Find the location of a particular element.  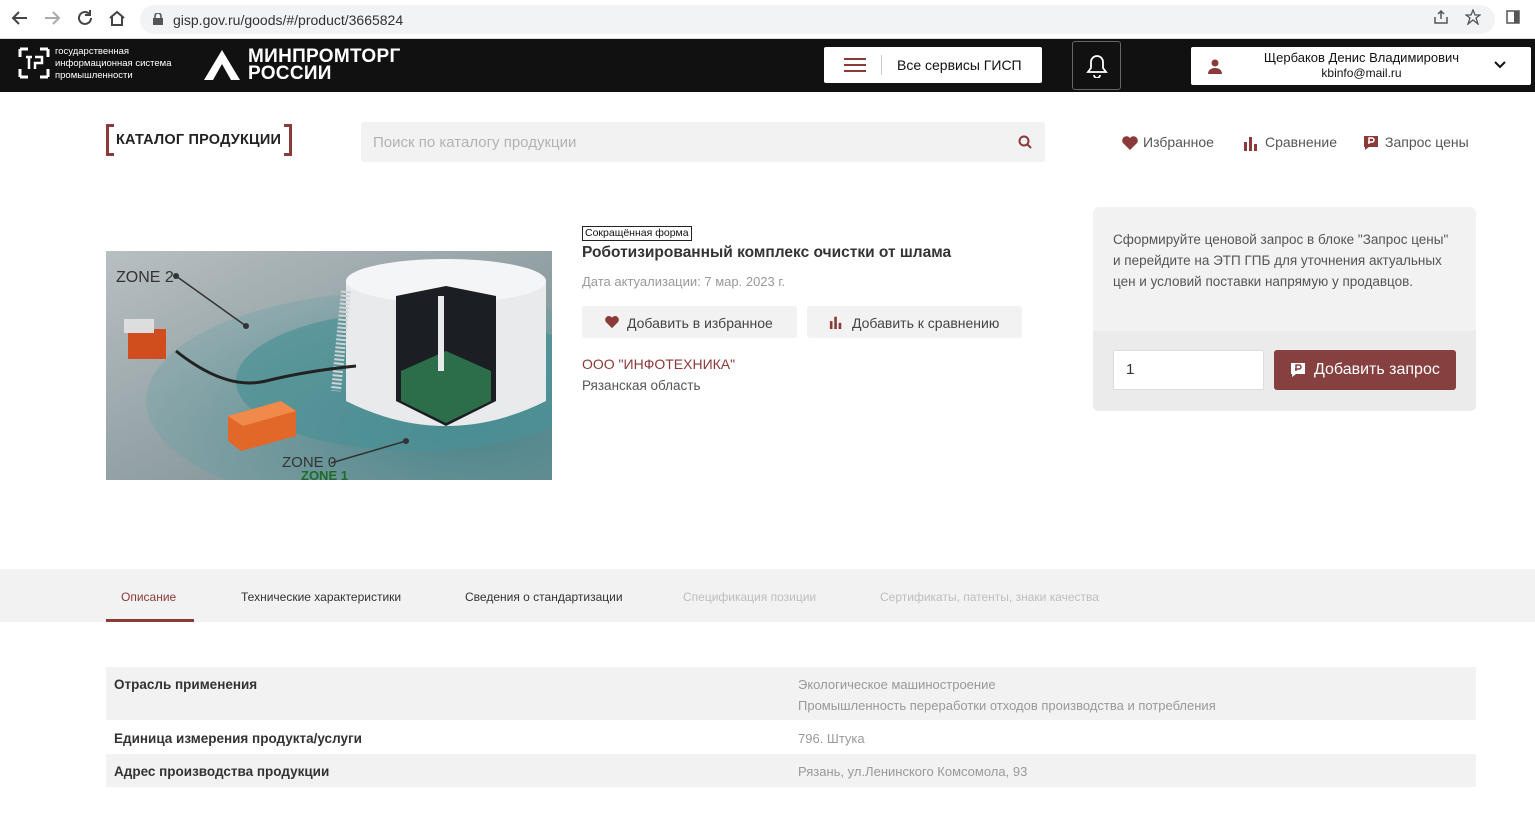

favorites-link: Избранное is located at coordinates (1171, 143).